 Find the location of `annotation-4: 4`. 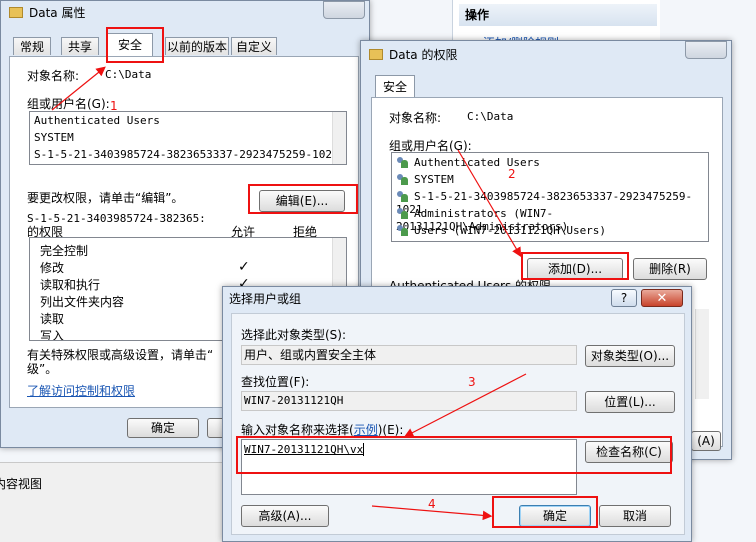

annotation-4: 4 is located at coordinates (432, 504).